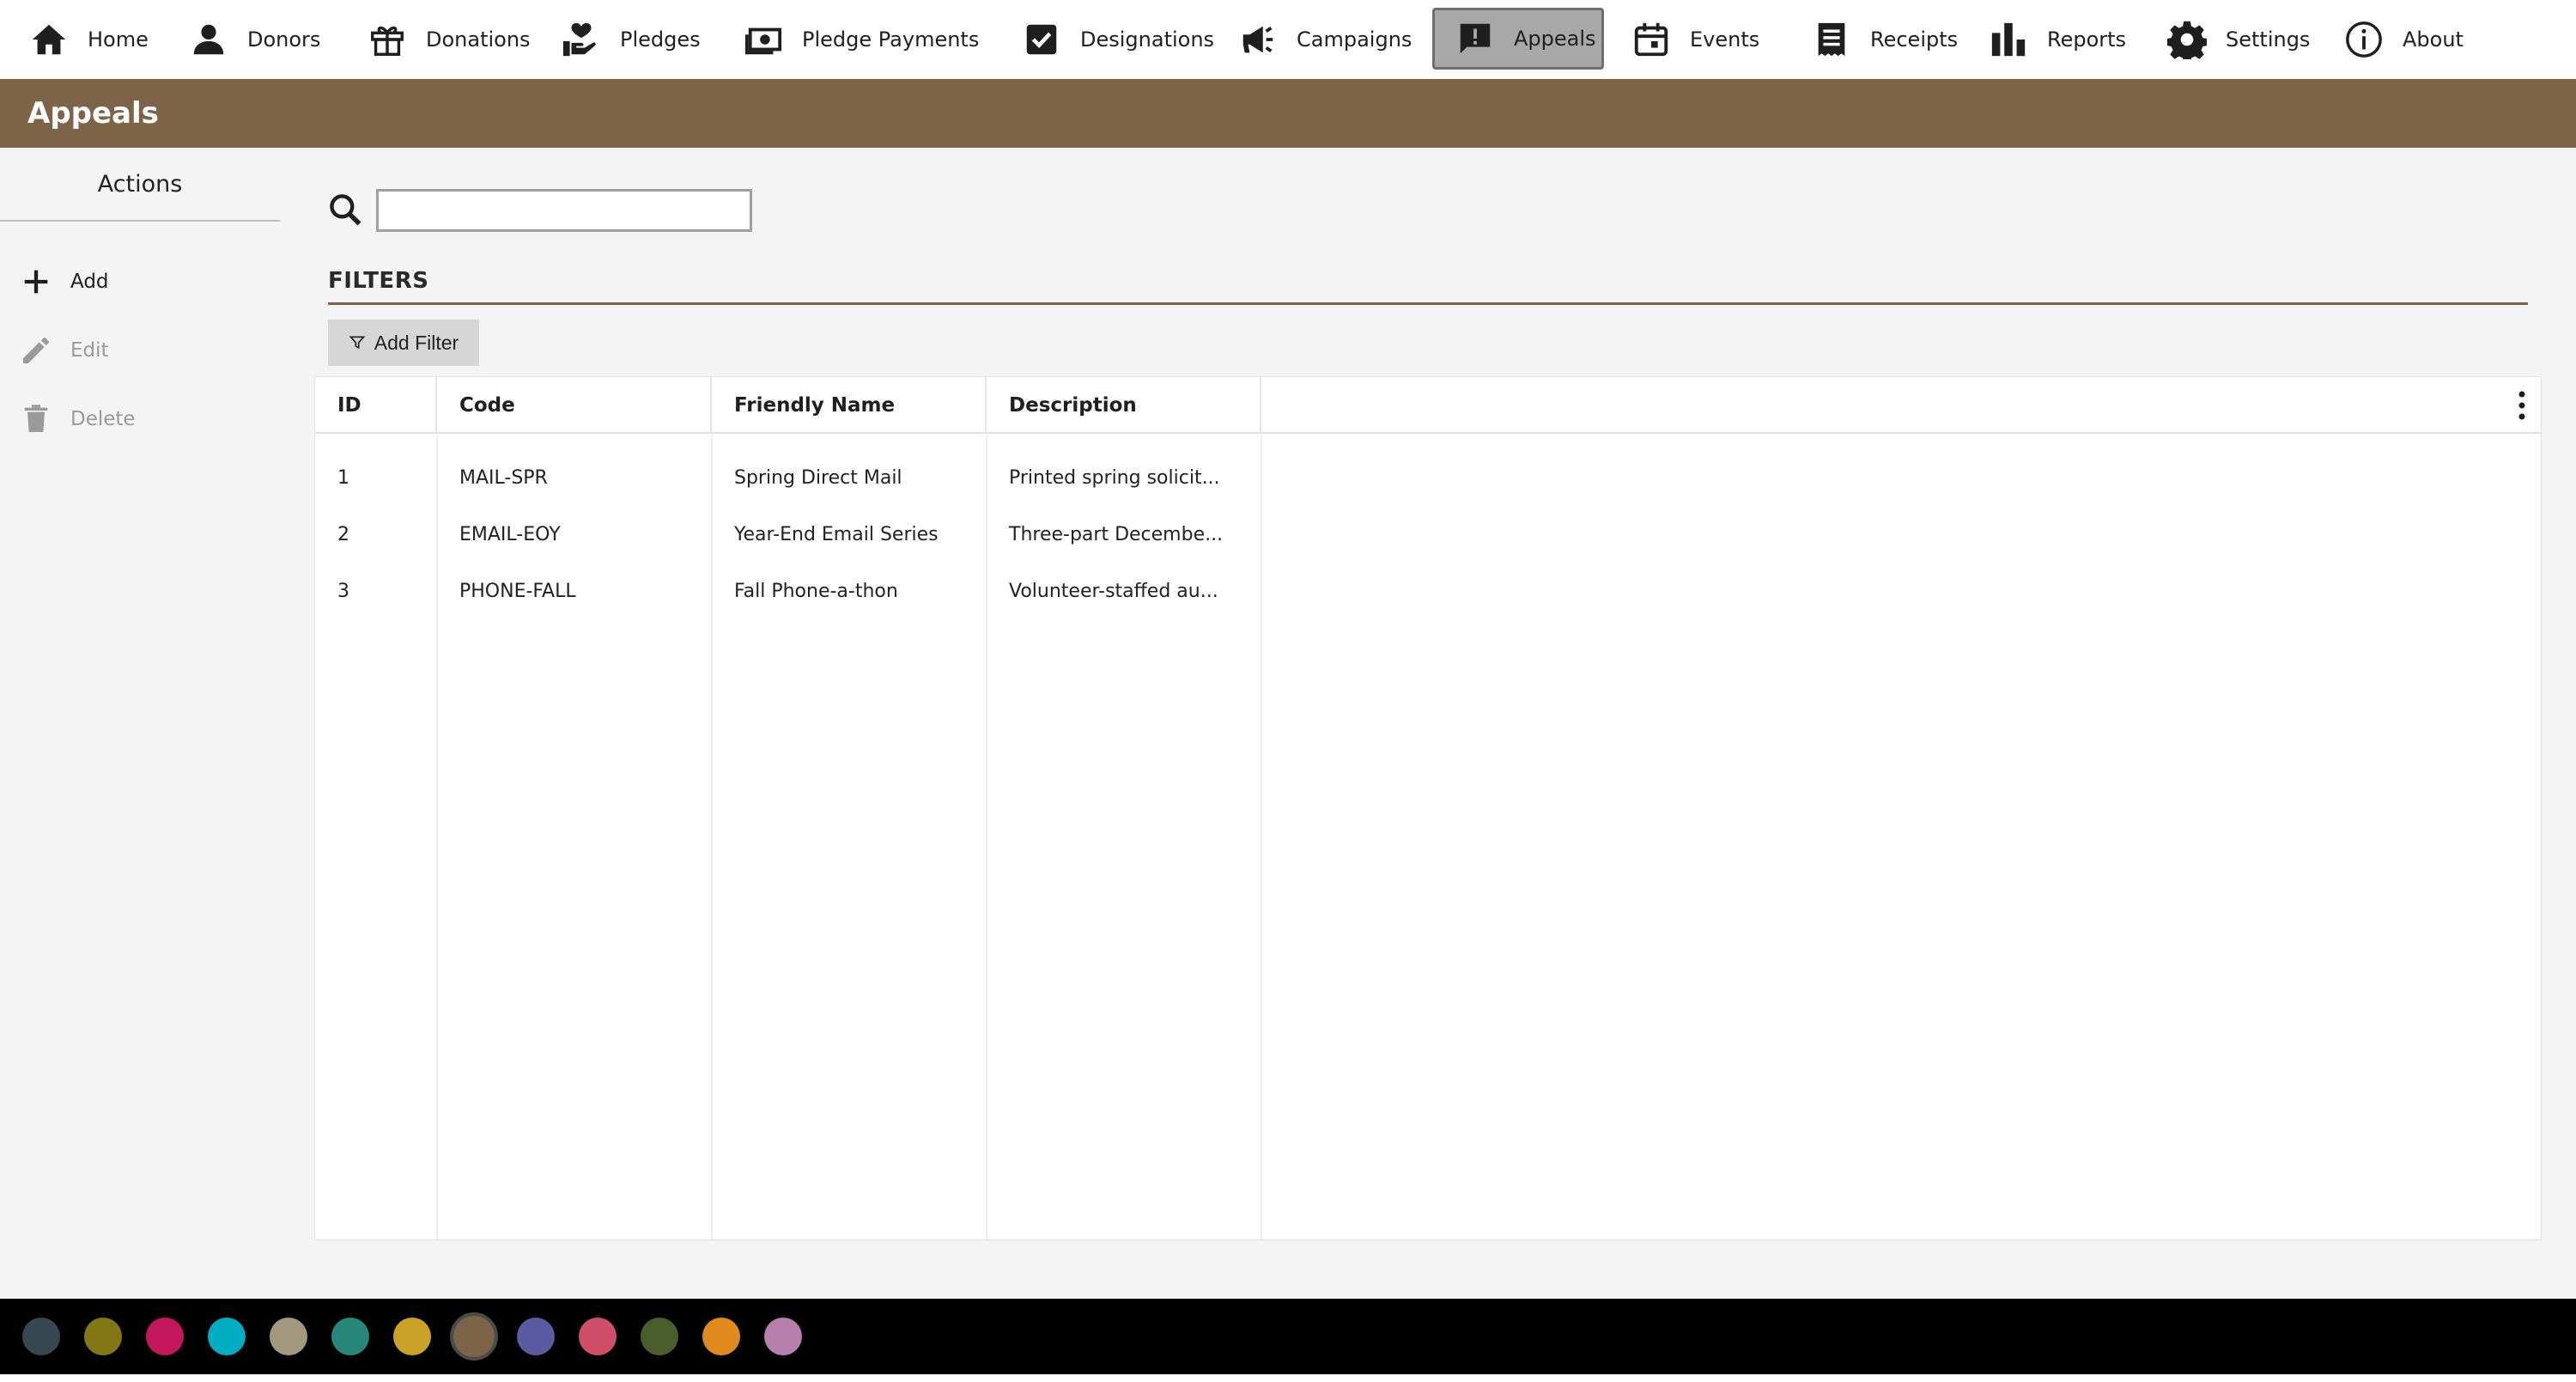  Describe the element at coordinates (891, 39) in the screenshot. I see `nav-item-label: Pledge Payments` at that location.